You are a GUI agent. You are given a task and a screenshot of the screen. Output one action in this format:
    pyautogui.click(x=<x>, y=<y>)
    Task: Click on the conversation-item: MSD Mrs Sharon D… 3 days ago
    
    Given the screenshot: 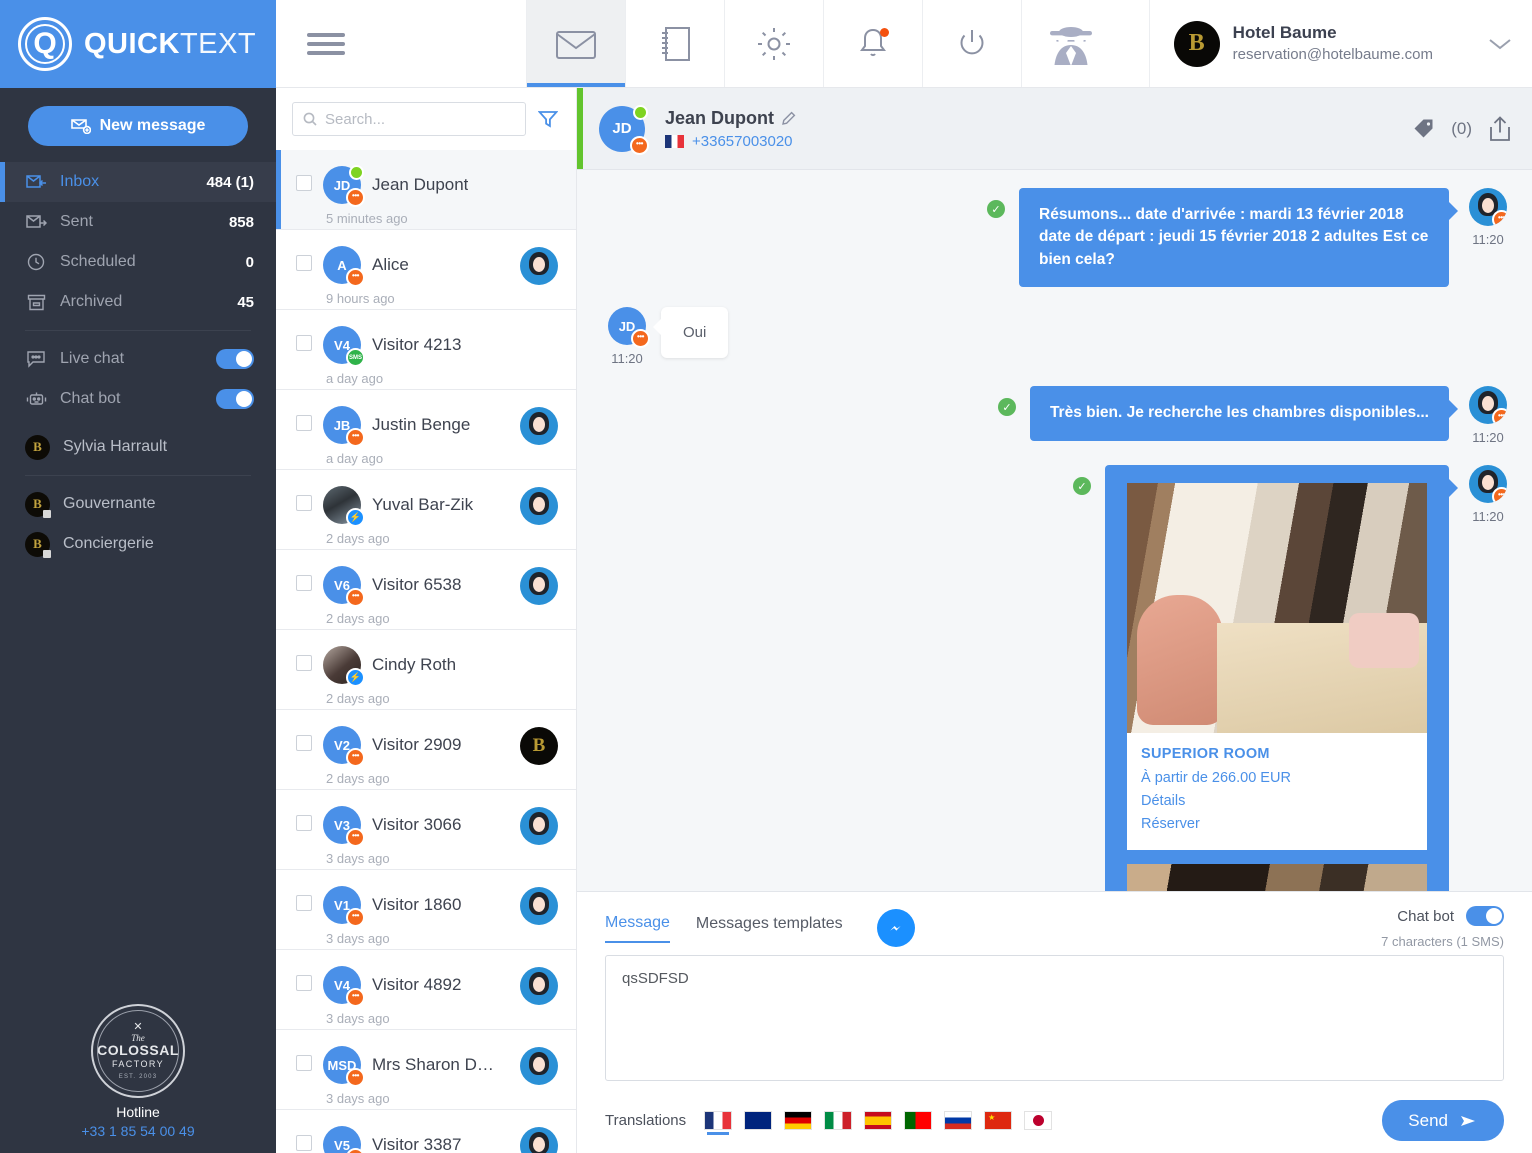 What is the action you would take?
    pyautogui.click(x=426, y=1070)
    